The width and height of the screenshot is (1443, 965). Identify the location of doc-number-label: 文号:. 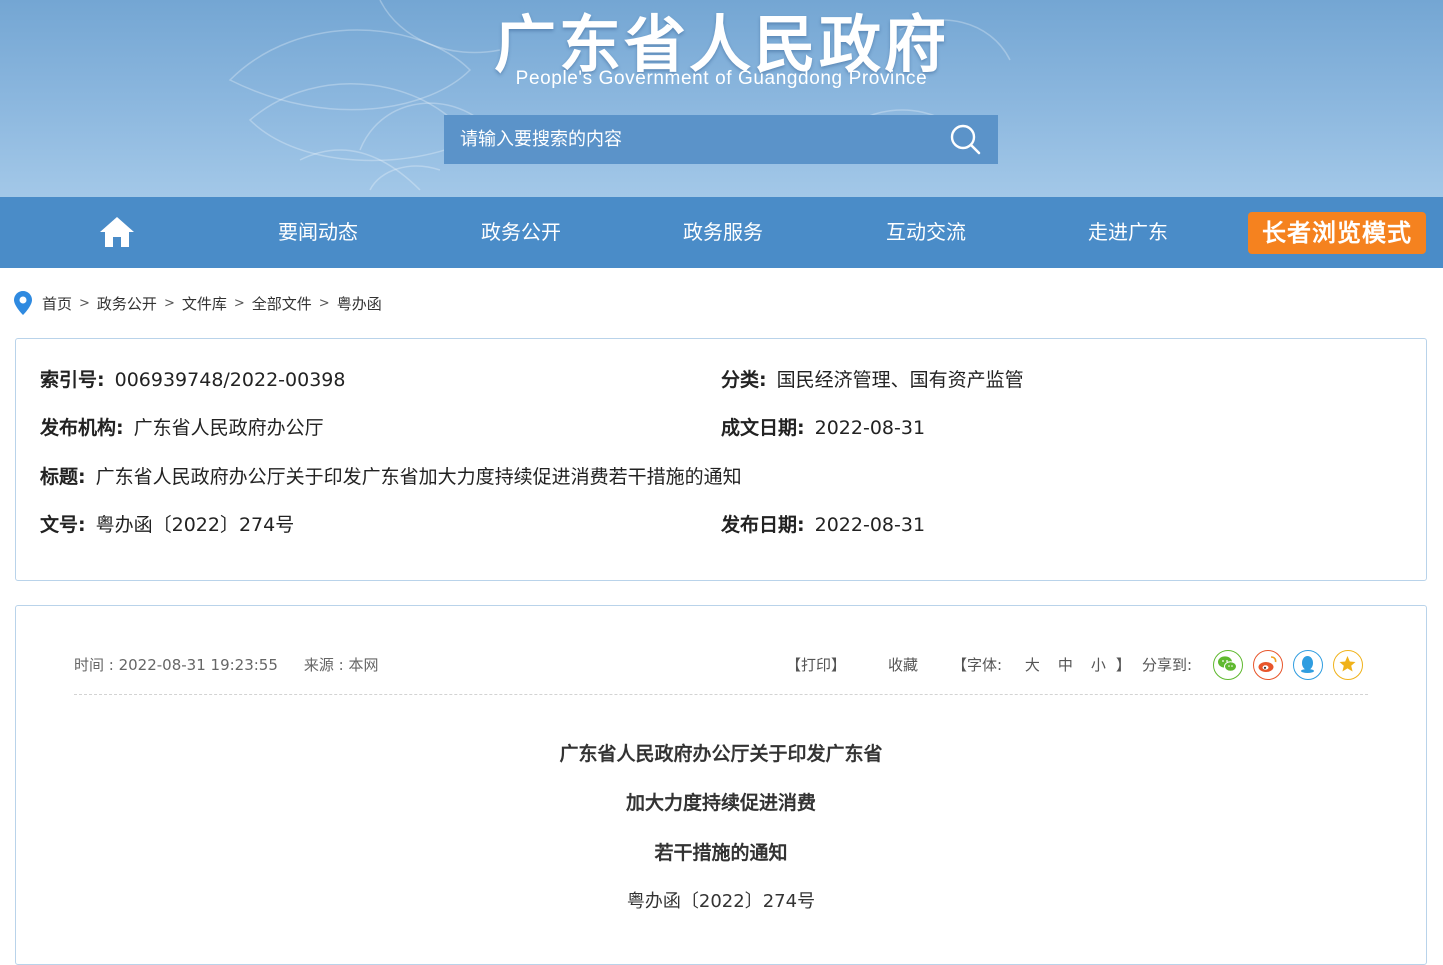
(63, 525).